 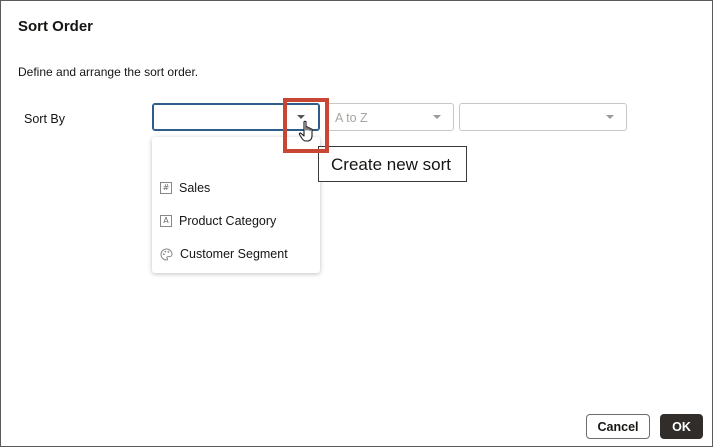 What do you see at coordinates (618, 426) in the screenshot?
I see `cancel-button: Cancel` at bounding box center [618, 426].